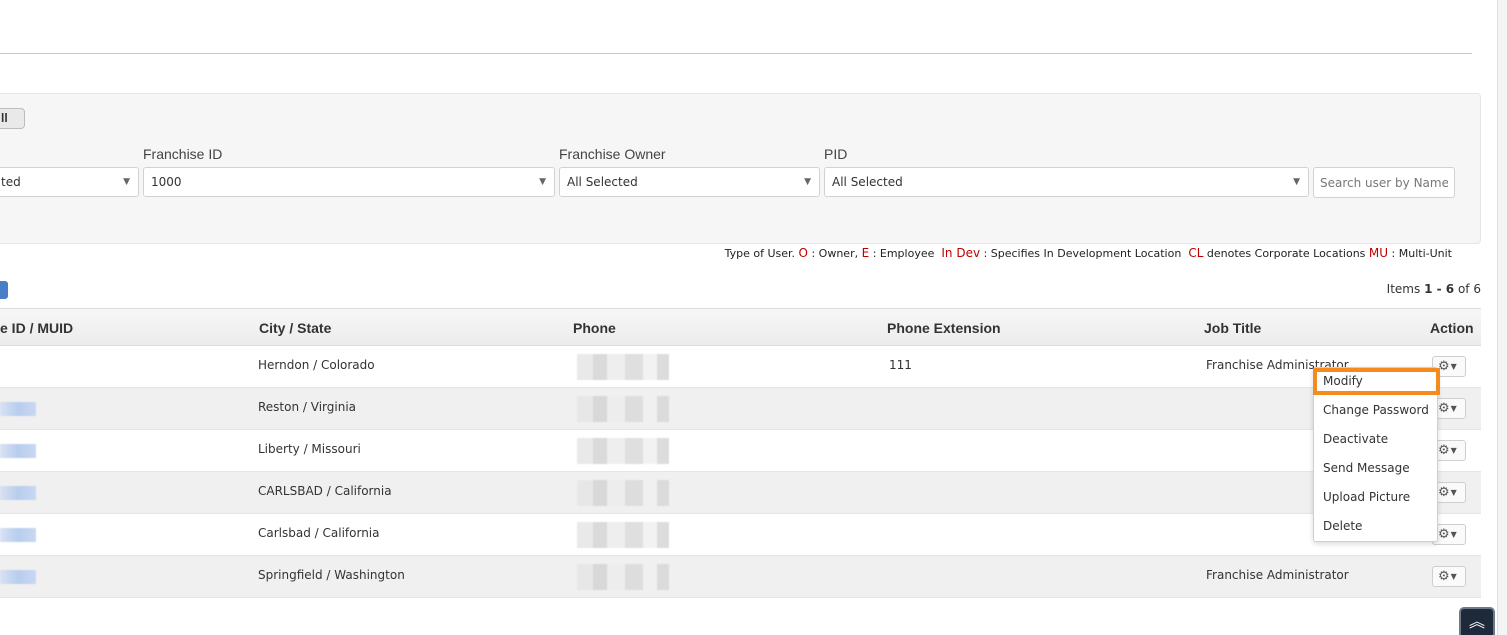 This screenshot has width=1507, height=635. What do you see at coordinates (865, 253) in the screenshot?
I see `legend-employee-code: E` at bounding box center [865, 253].